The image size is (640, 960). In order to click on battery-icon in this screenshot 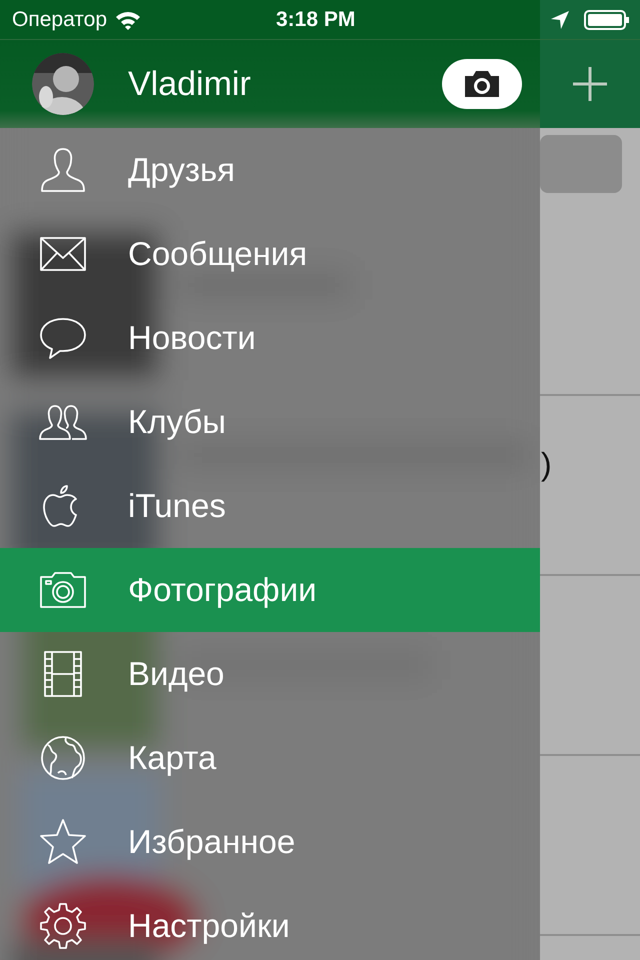, I will do `click(607, 20)`.